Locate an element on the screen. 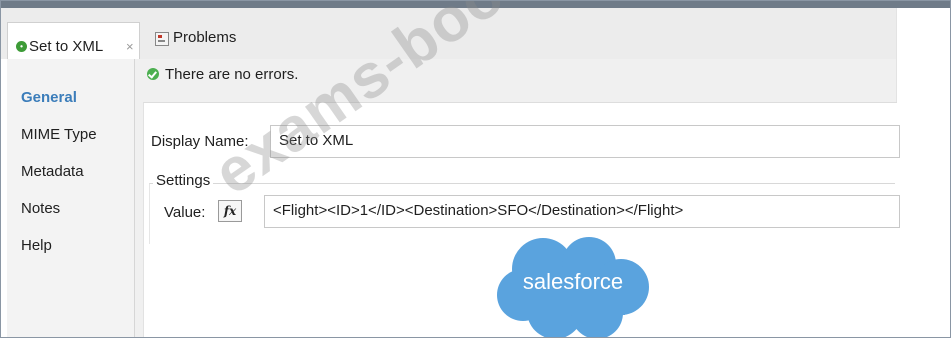 This screenshot has height=338, width=951. salesforce-logo: salesforce is located at coordinates (573, 287).